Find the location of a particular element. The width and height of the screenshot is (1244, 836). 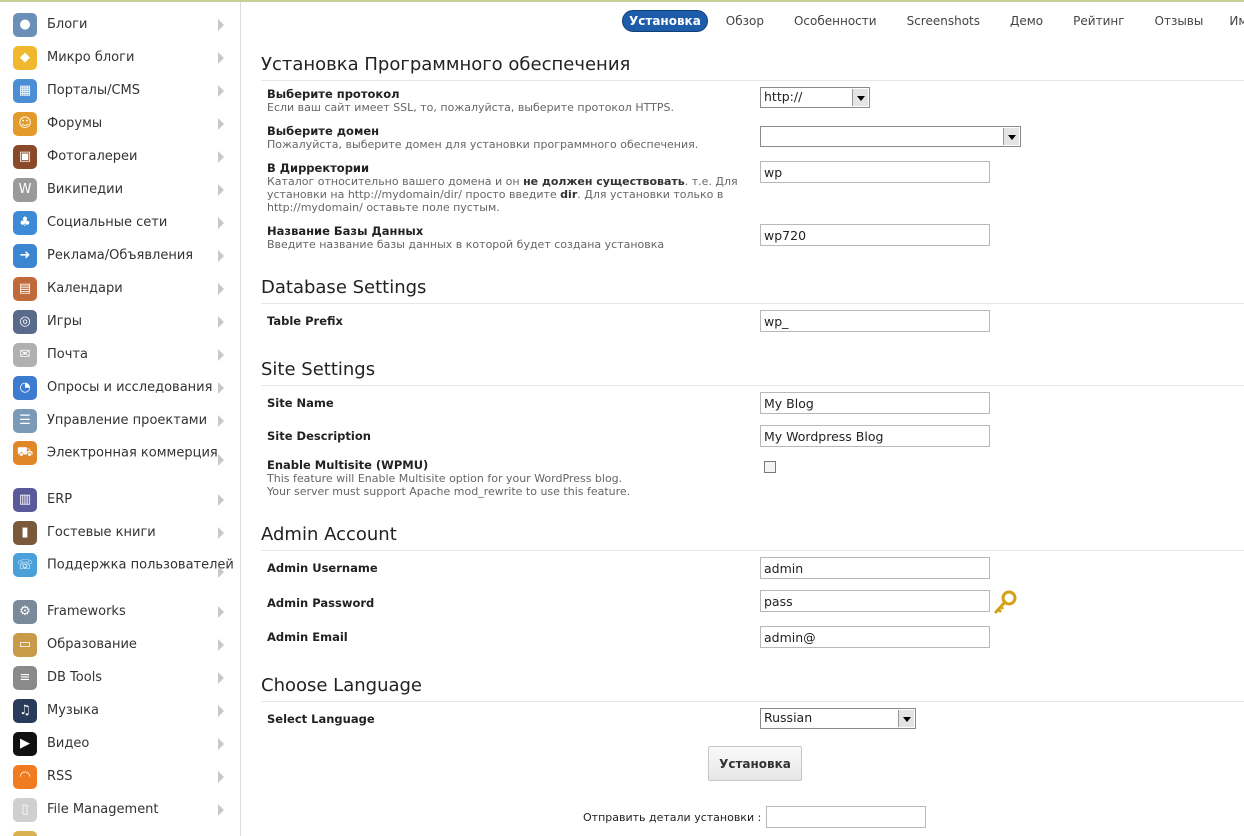

sidebar-item: ◠ RSS is located at coordinates (120, 776).